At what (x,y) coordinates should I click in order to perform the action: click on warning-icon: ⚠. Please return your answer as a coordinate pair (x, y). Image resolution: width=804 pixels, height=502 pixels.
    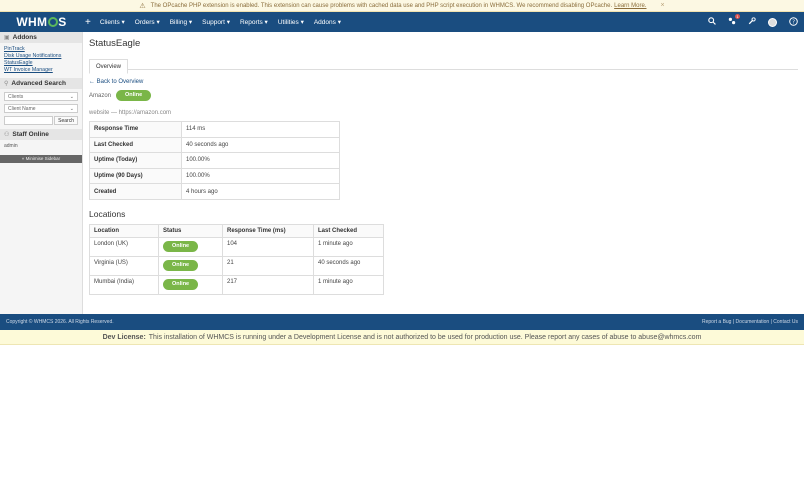
    Looking at the image, I should click on (142, 6).